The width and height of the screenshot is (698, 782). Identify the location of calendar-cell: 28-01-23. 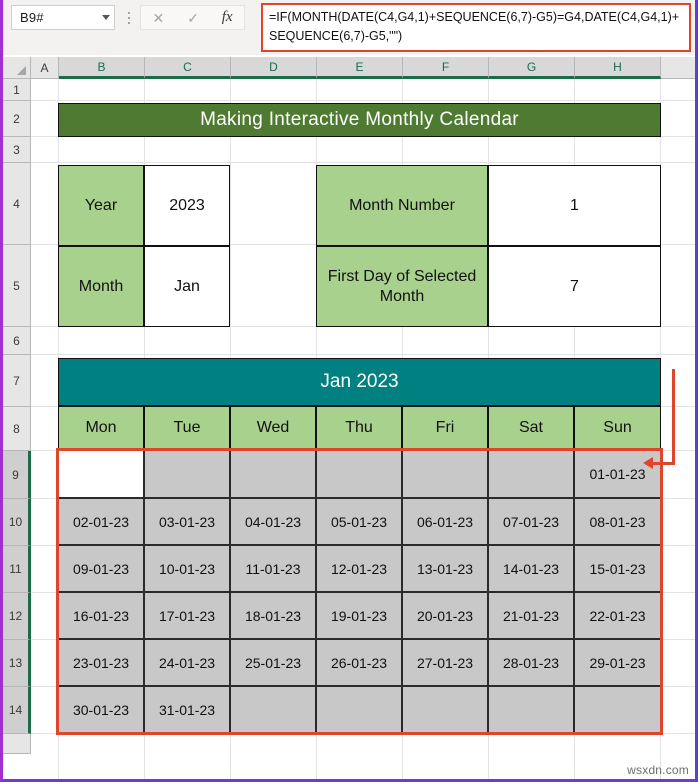
(531, 662).